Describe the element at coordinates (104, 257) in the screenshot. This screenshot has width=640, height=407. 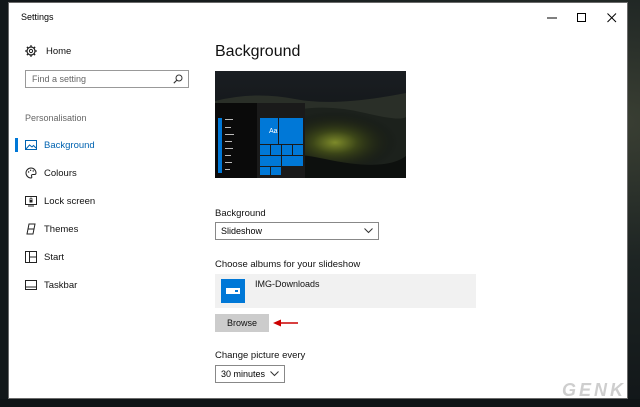
I see `sidebar-item-start: Start` at that location.